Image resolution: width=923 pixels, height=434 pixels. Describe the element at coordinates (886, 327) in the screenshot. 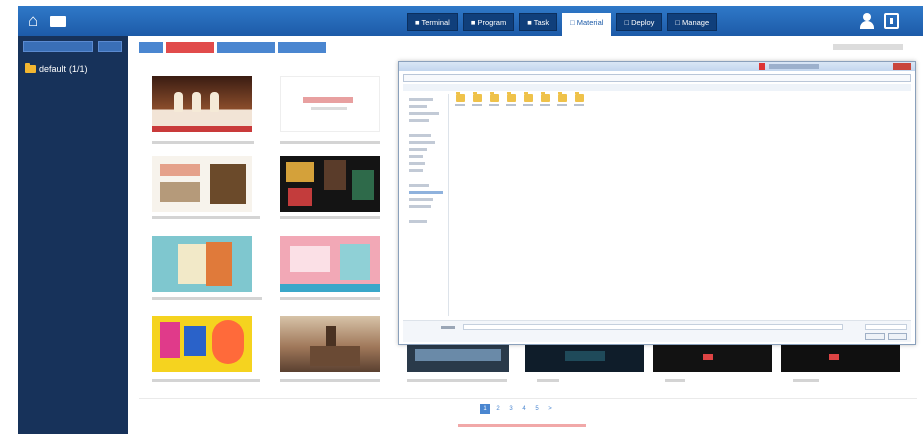

I see `file-type-select` at that location.